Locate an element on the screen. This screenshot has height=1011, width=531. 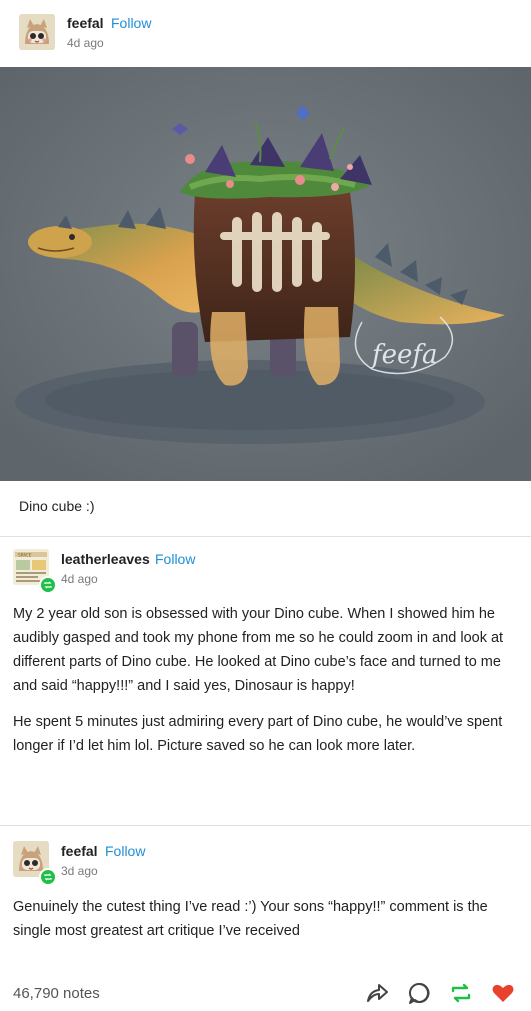
reply-icon is located at coordinates (419, 994).